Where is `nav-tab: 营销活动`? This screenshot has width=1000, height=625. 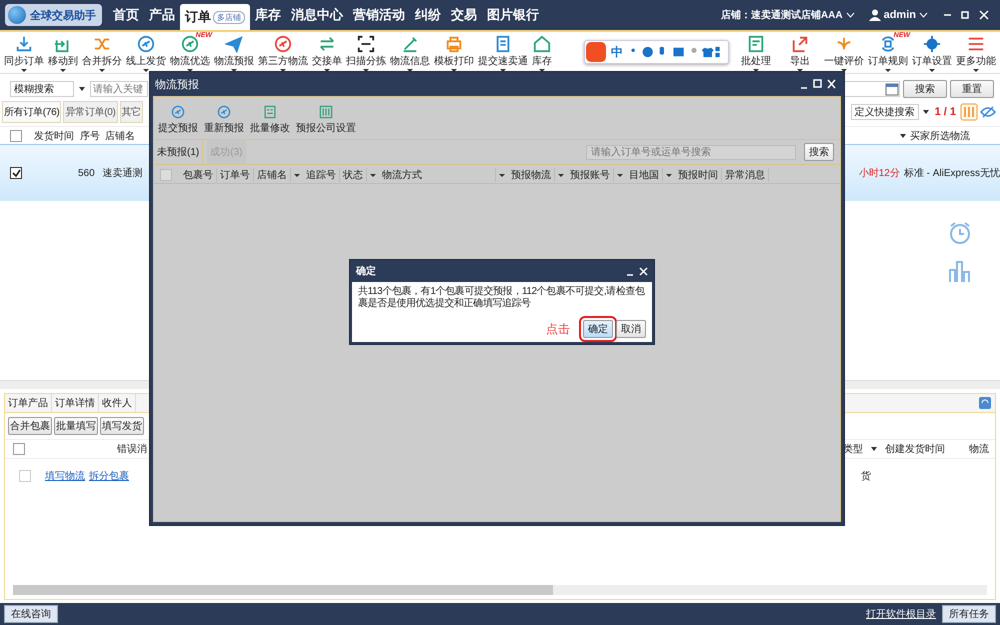 nav-tab: 营销活动 is located at coordinates (379, 15).